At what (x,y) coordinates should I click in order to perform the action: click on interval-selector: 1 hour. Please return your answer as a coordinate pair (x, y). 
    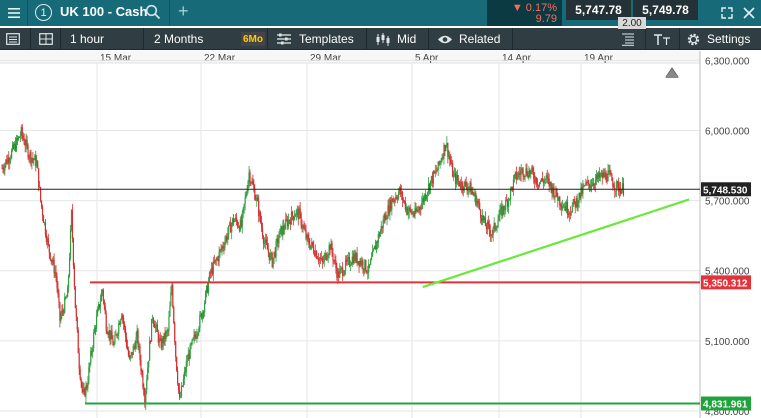
    Looking at the image, I should click on (87, 39).